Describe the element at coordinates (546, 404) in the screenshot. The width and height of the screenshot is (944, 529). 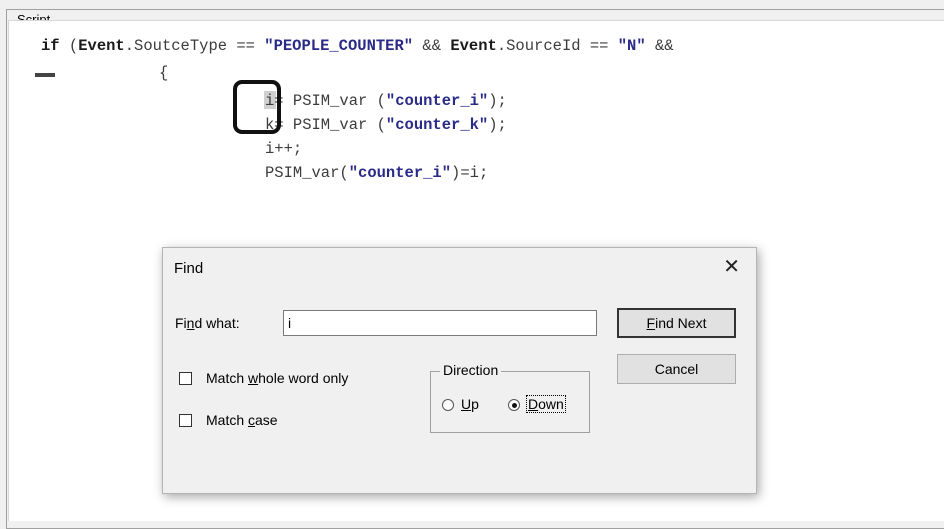
I see `direction-down-label: Down` at that location.